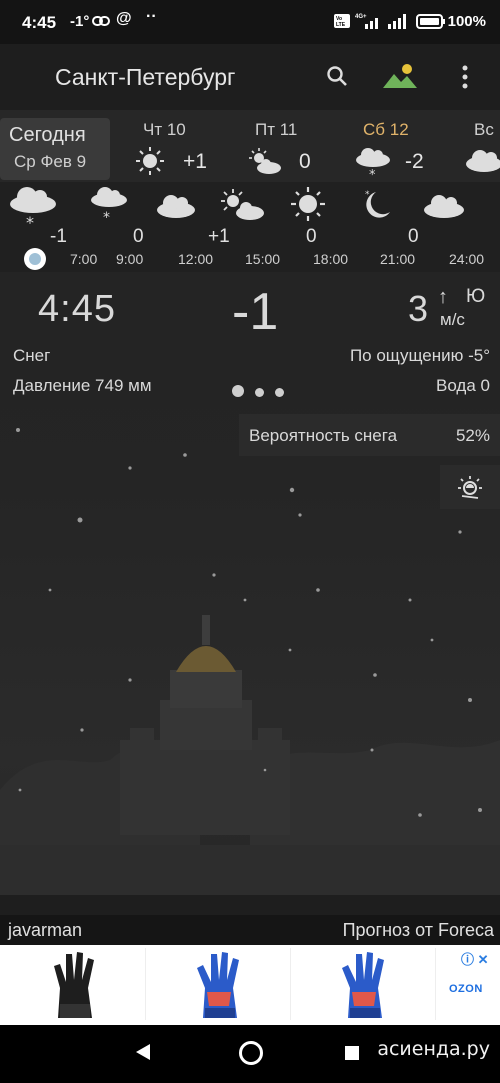  I want to click on more-vert-icon, so click(465, 77).